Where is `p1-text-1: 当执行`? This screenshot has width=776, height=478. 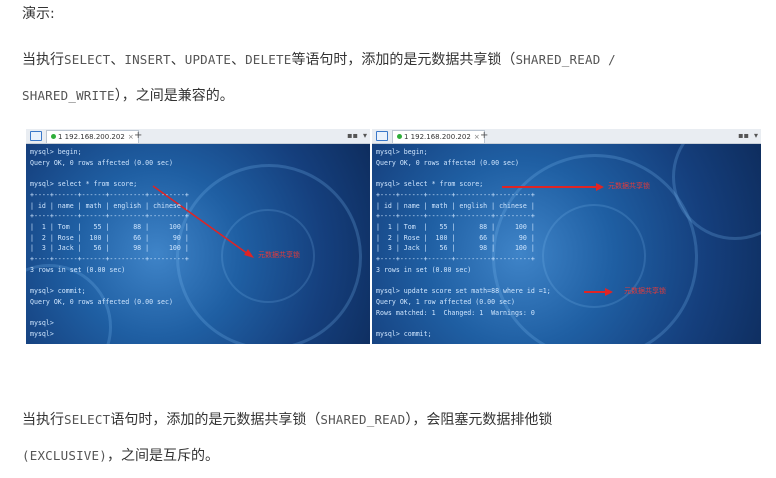 p1-text-1: 当执行 is located at coordinates (43, 60).